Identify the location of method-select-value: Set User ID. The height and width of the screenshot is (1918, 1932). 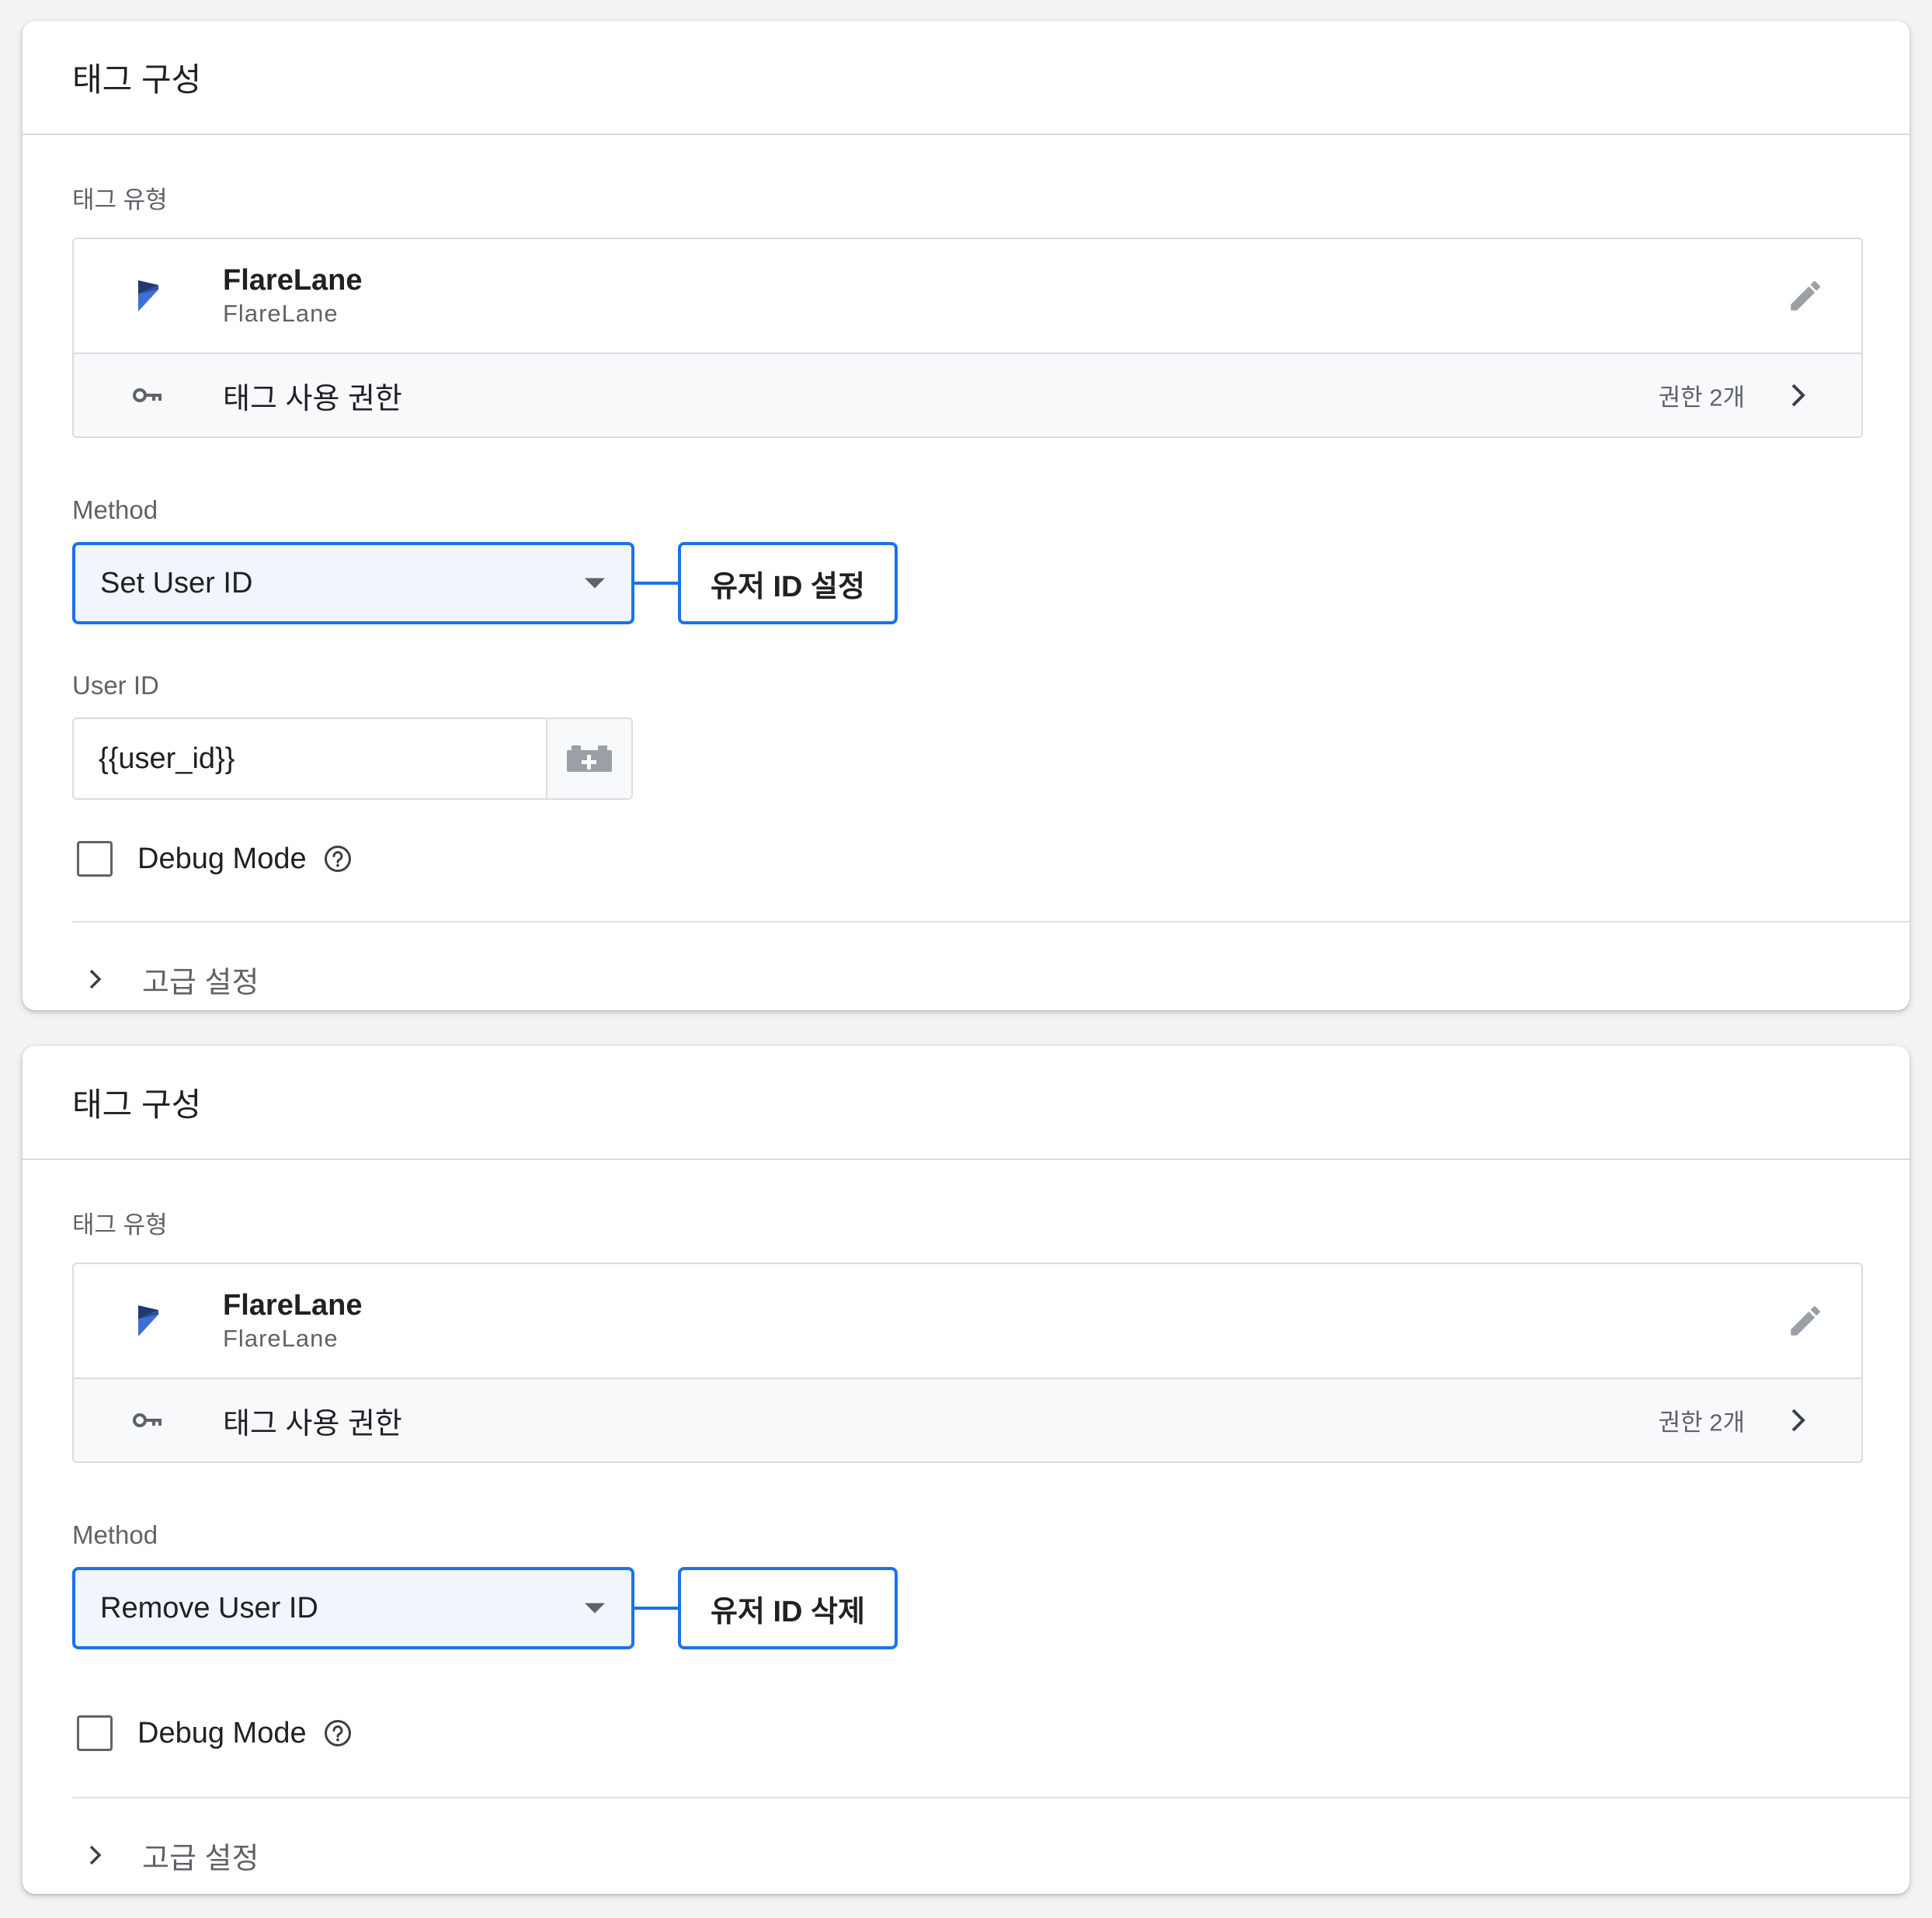
(176, 583).